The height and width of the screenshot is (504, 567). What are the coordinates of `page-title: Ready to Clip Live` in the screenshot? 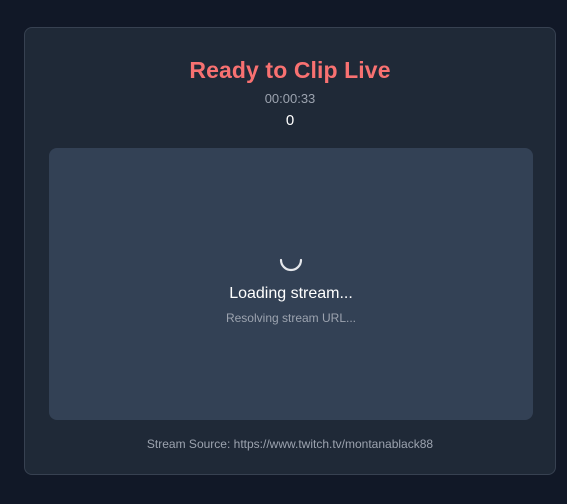 It's located at (290, 70).